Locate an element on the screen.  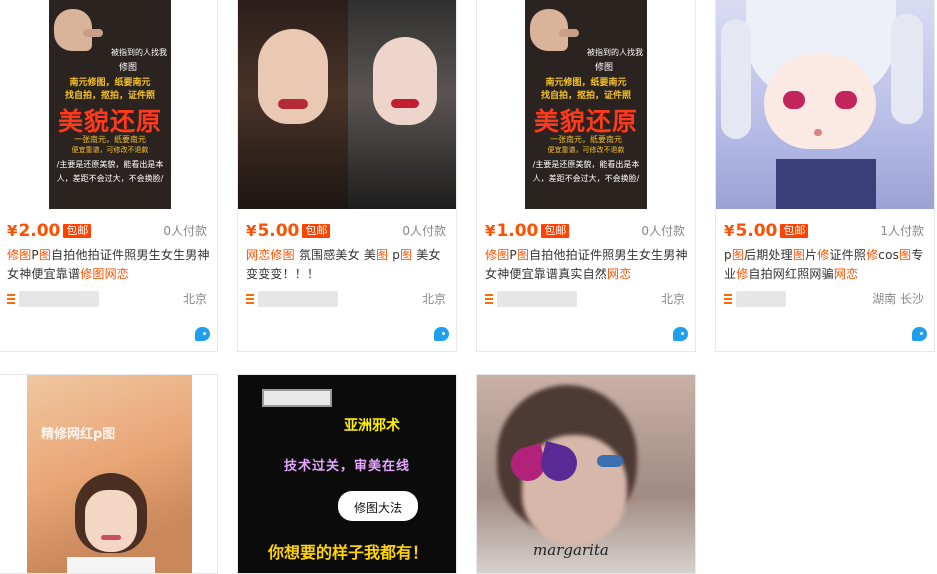
product-title: 网恋修图 氛围感美女 美图 p图 美女变变变！！！ is located at coordinates (349, 265).